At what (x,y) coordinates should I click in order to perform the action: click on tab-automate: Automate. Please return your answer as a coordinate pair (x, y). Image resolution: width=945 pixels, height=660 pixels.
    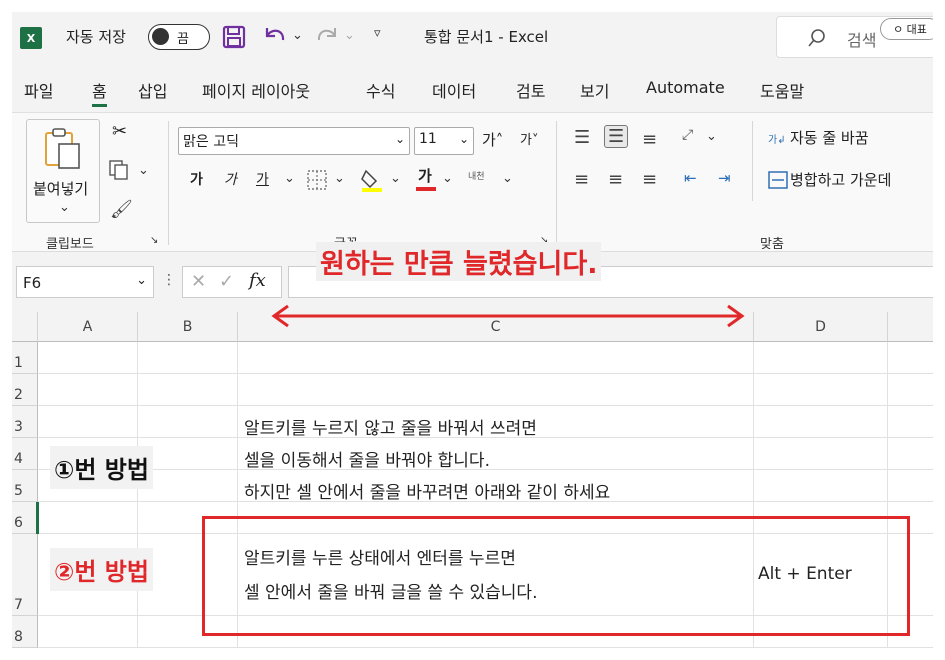
    Looking at the image, I should click on (685, 87).